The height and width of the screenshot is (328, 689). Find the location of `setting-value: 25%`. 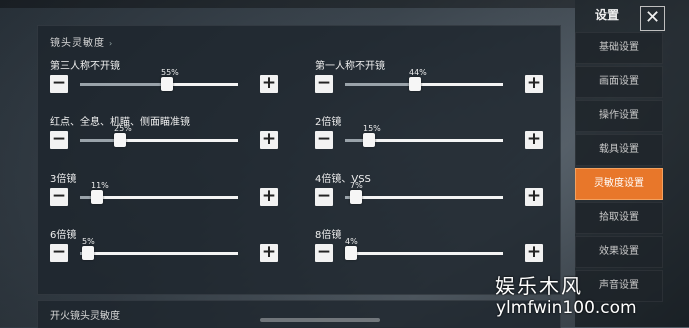

setting-value: 25% is located at coordinates (123, 128).